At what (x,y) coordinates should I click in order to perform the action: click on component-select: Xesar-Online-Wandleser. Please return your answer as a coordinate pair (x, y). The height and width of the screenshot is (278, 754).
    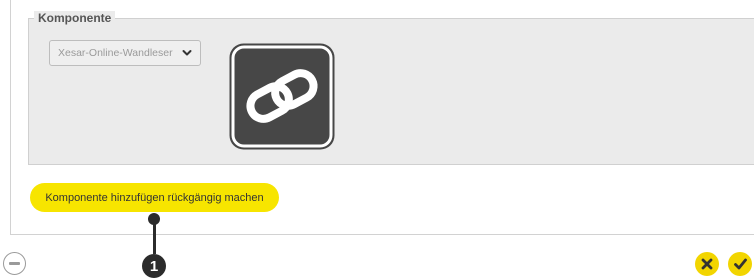
    Looking at the image, I should click on (125, 53).